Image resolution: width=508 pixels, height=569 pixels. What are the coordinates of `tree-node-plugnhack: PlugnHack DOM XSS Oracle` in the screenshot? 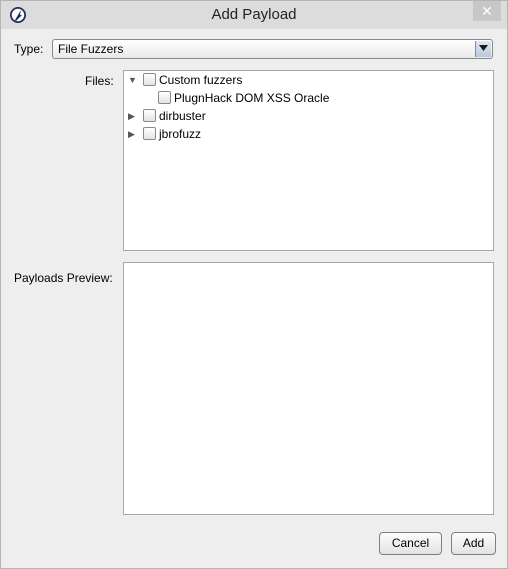 It's located at (313, 98).